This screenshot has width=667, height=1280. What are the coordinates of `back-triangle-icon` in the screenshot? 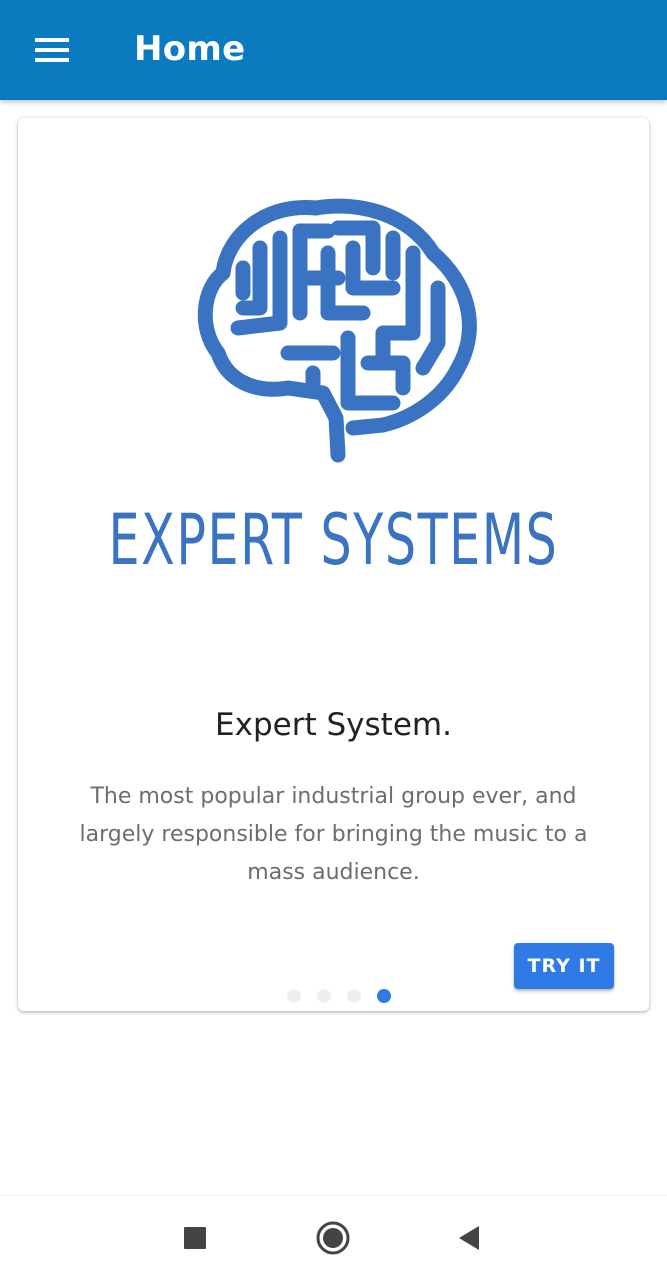 It's located at (469, 1240).